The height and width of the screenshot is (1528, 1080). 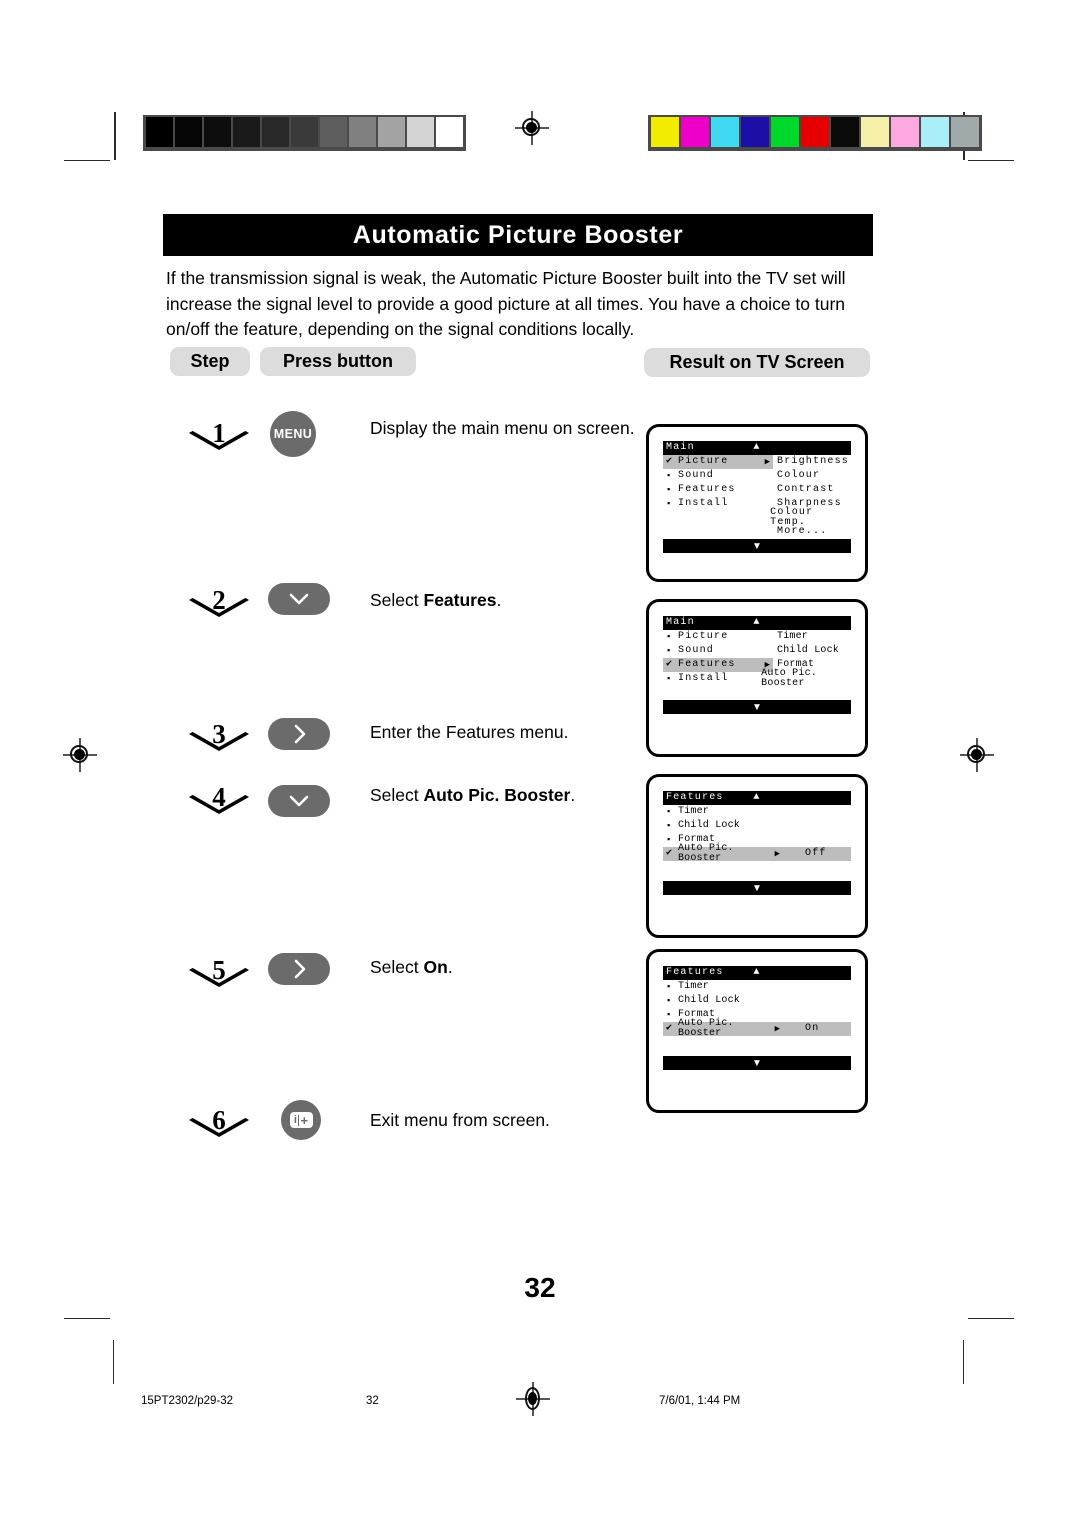 What do you see at coordinates (694, 986) in the screenshot?
I see `osd-row-label: Timer` at bounding box center [694, 986].